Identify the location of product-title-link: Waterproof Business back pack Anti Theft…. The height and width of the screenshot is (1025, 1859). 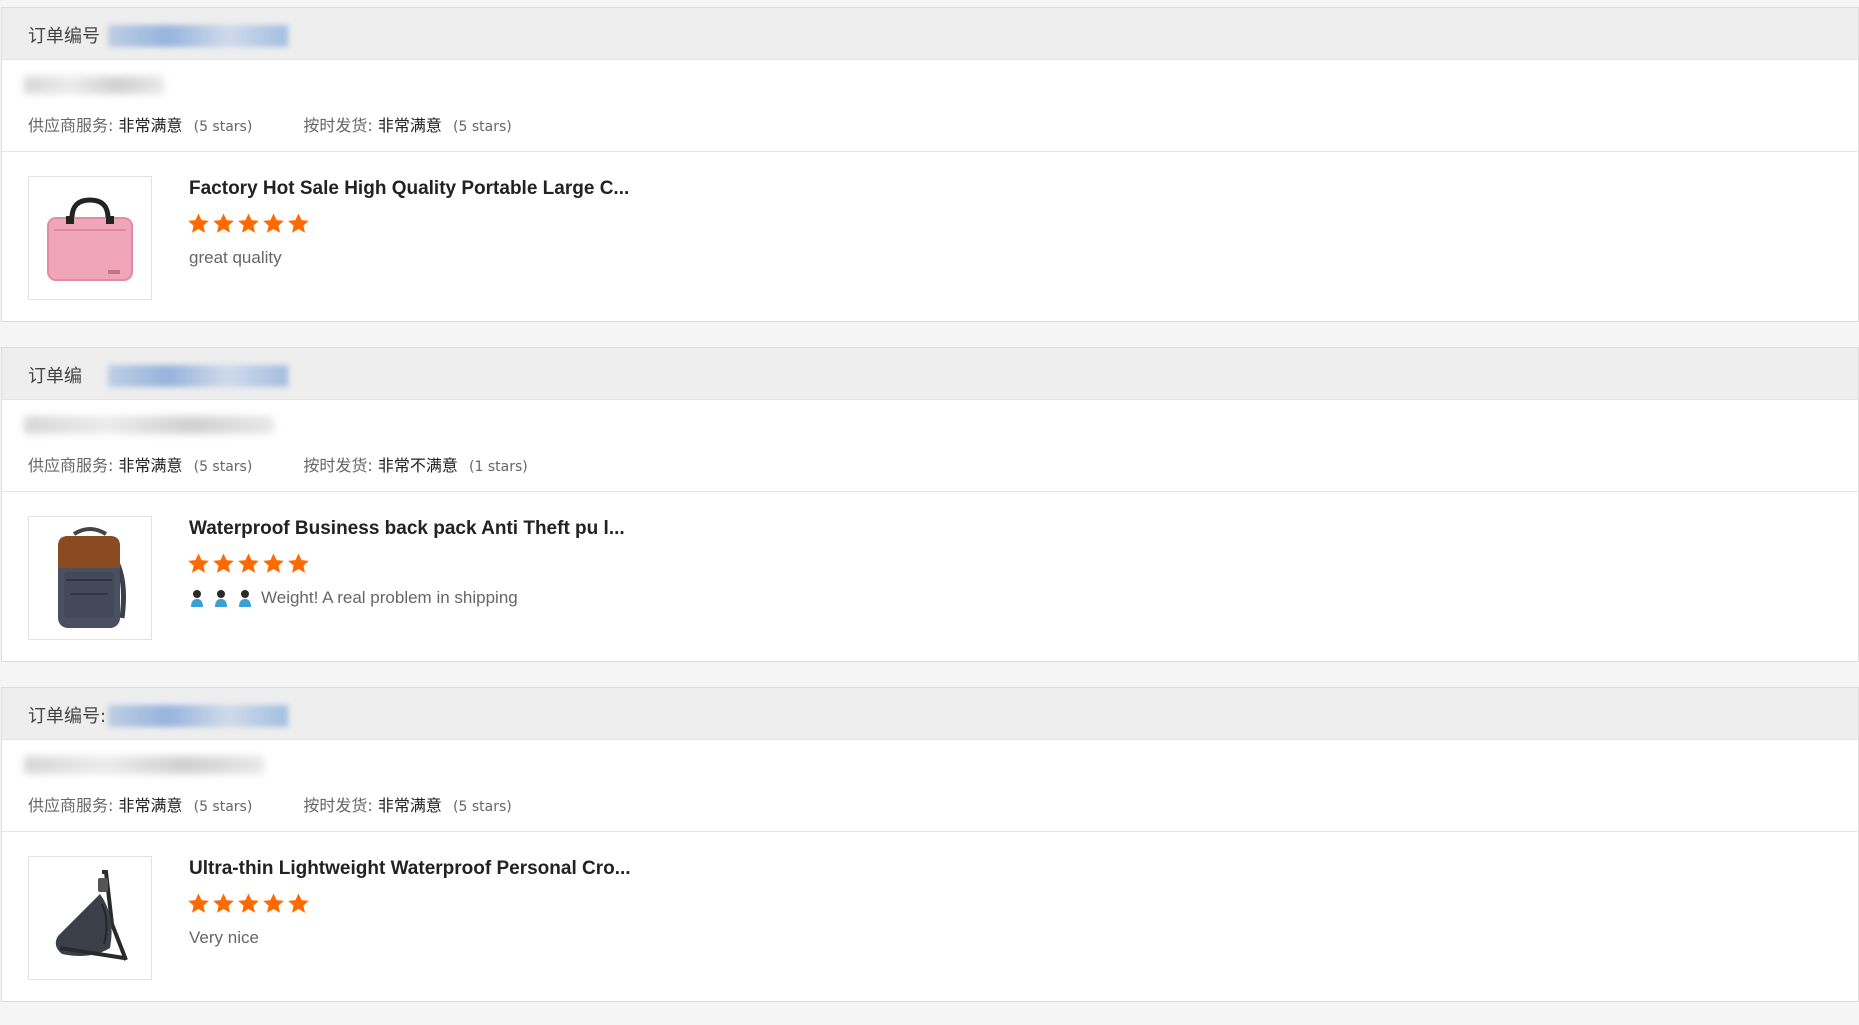
(407, 529).